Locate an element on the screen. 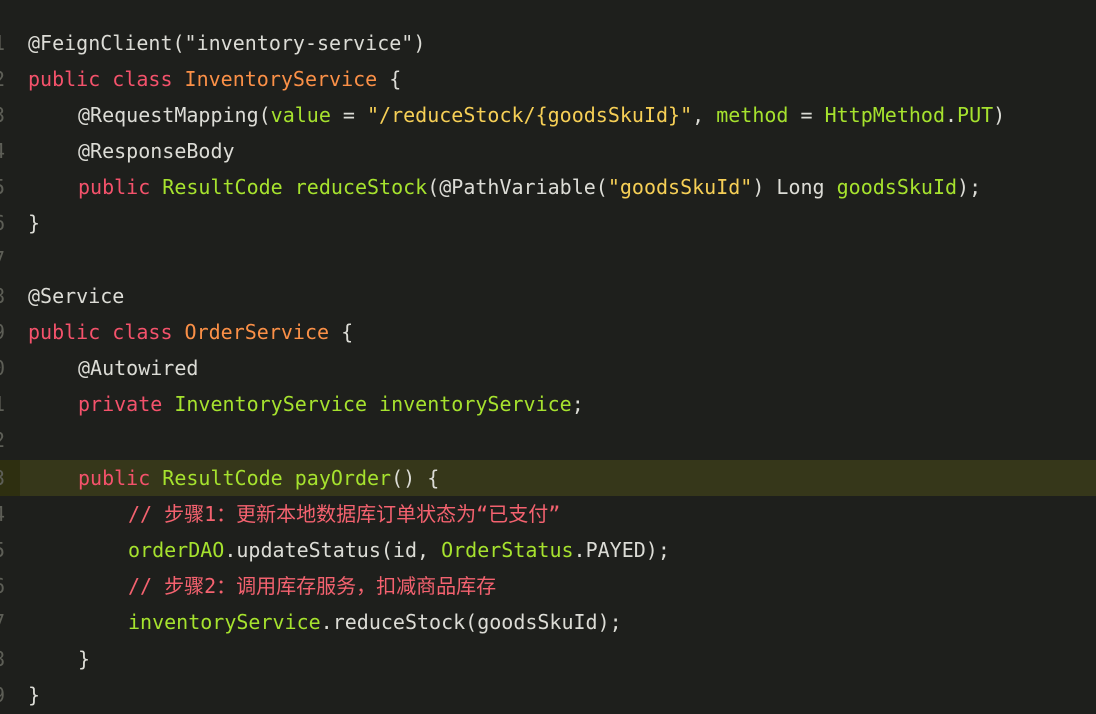 The height and width of the screenshot is (714, 1096). line-text: public class InventoryService { is located at coordinates (215, 79).